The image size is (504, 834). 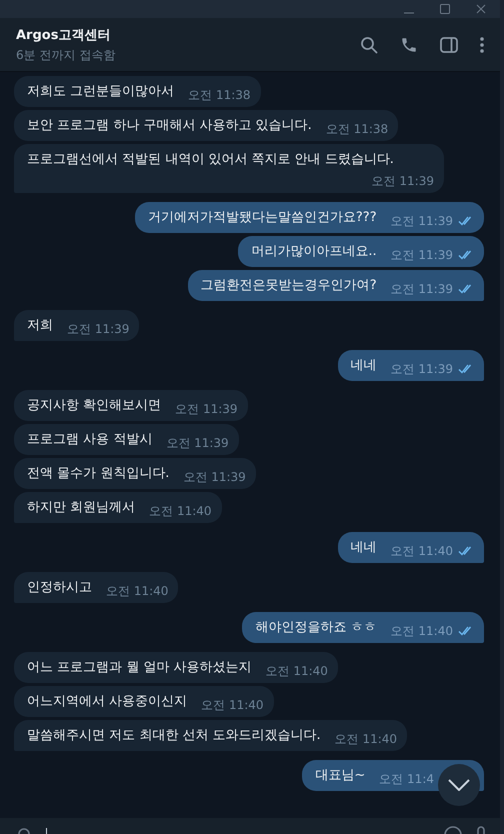 I want to click on chevron-down-icon, so click(x=459, y=785).